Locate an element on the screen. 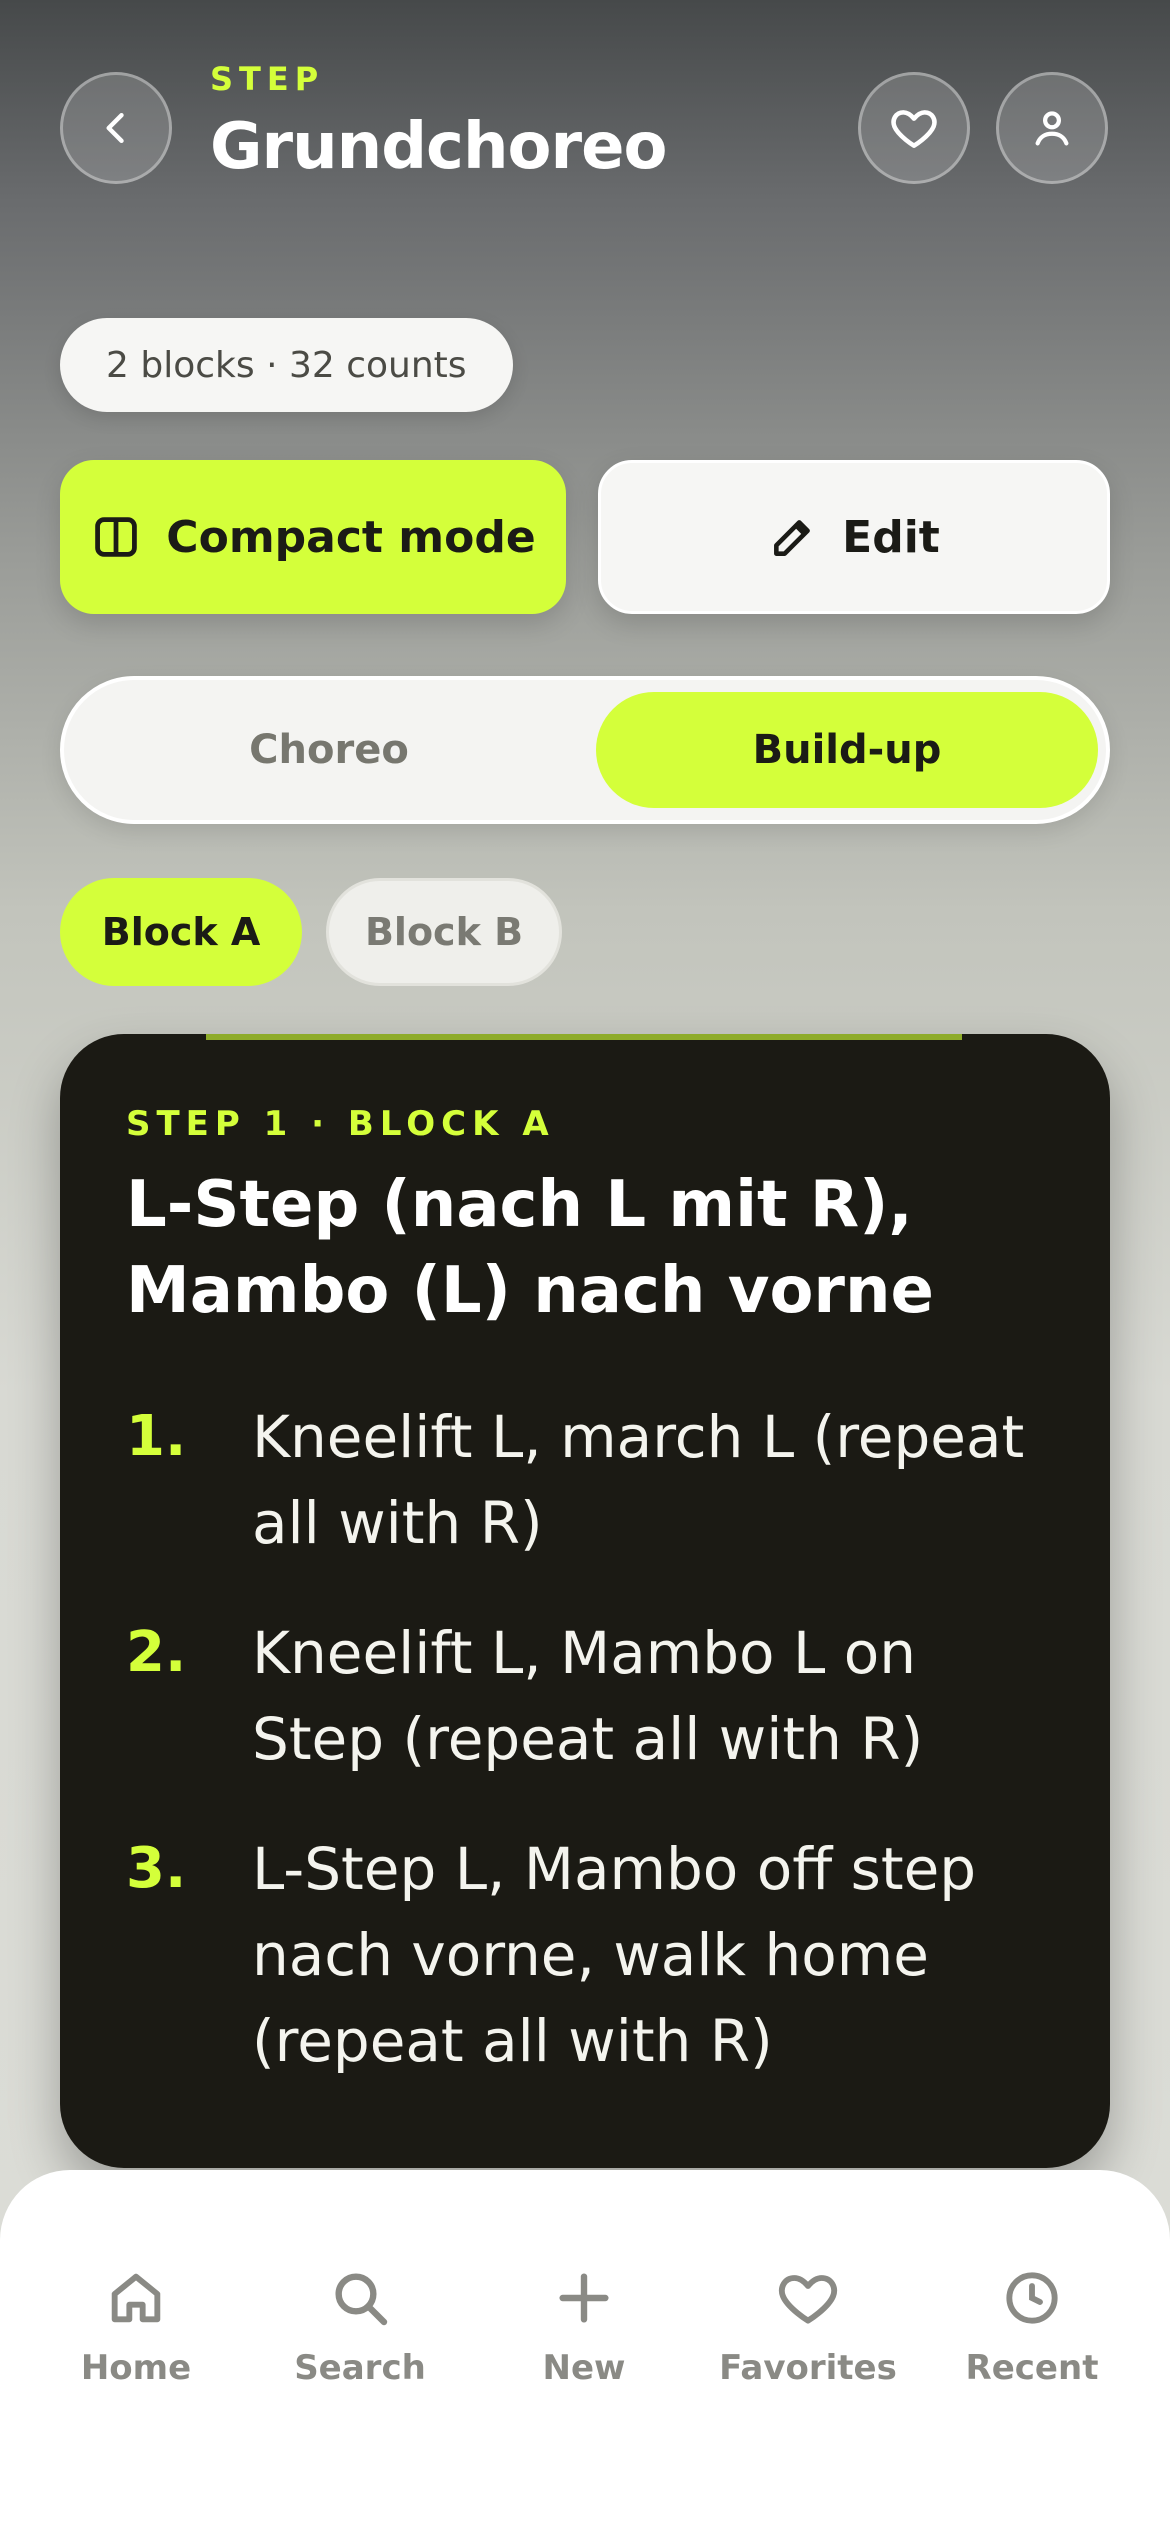 The height and width of the screenshot is (2532, 1170). favorite-button is located at coordinates (914, 128).